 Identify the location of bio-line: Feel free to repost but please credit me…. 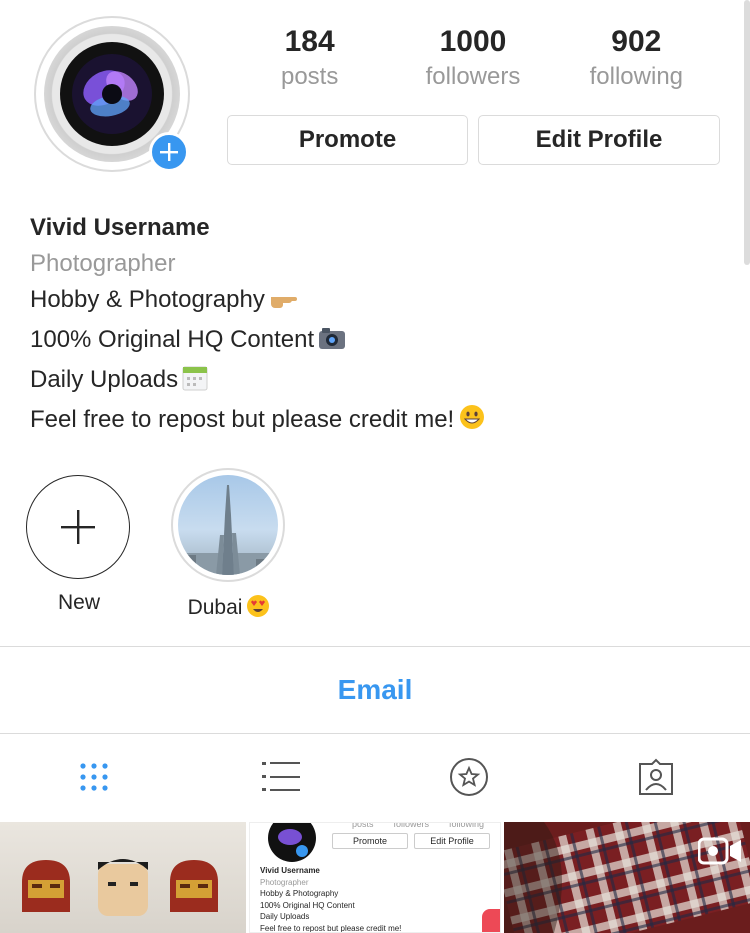
(258, 422).